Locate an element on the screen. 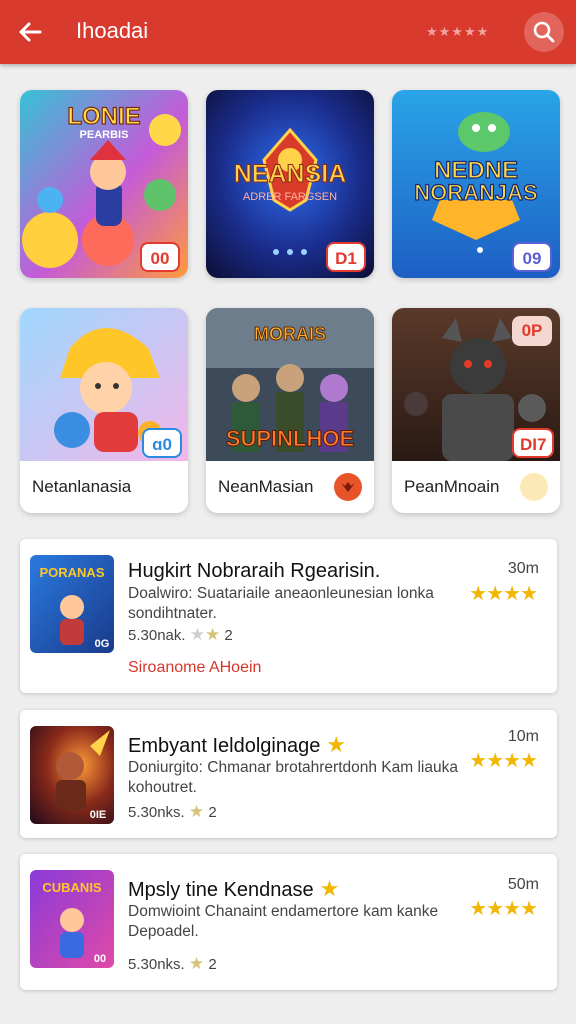  item-title: Mpsly tine Kendnase ★ is located at coordinates (233, 889).